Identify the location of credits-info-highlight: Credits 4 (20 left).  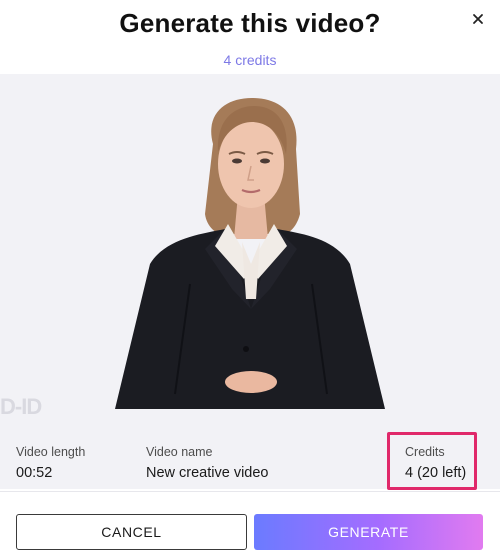
(432, 461).